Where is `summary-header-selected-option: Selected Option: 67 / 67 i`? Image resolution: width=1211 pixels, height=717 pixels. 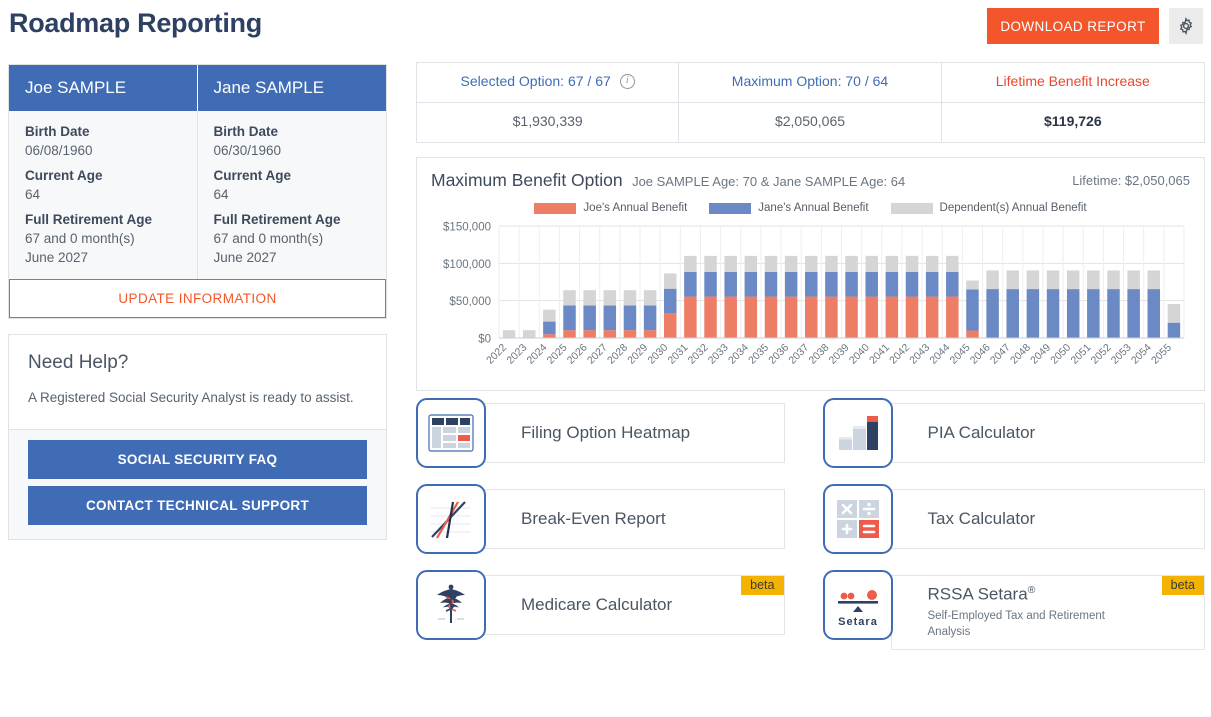
summary-header-selected-option: Selected Option: 67 / 67 i is located at coordinates (548, 82).